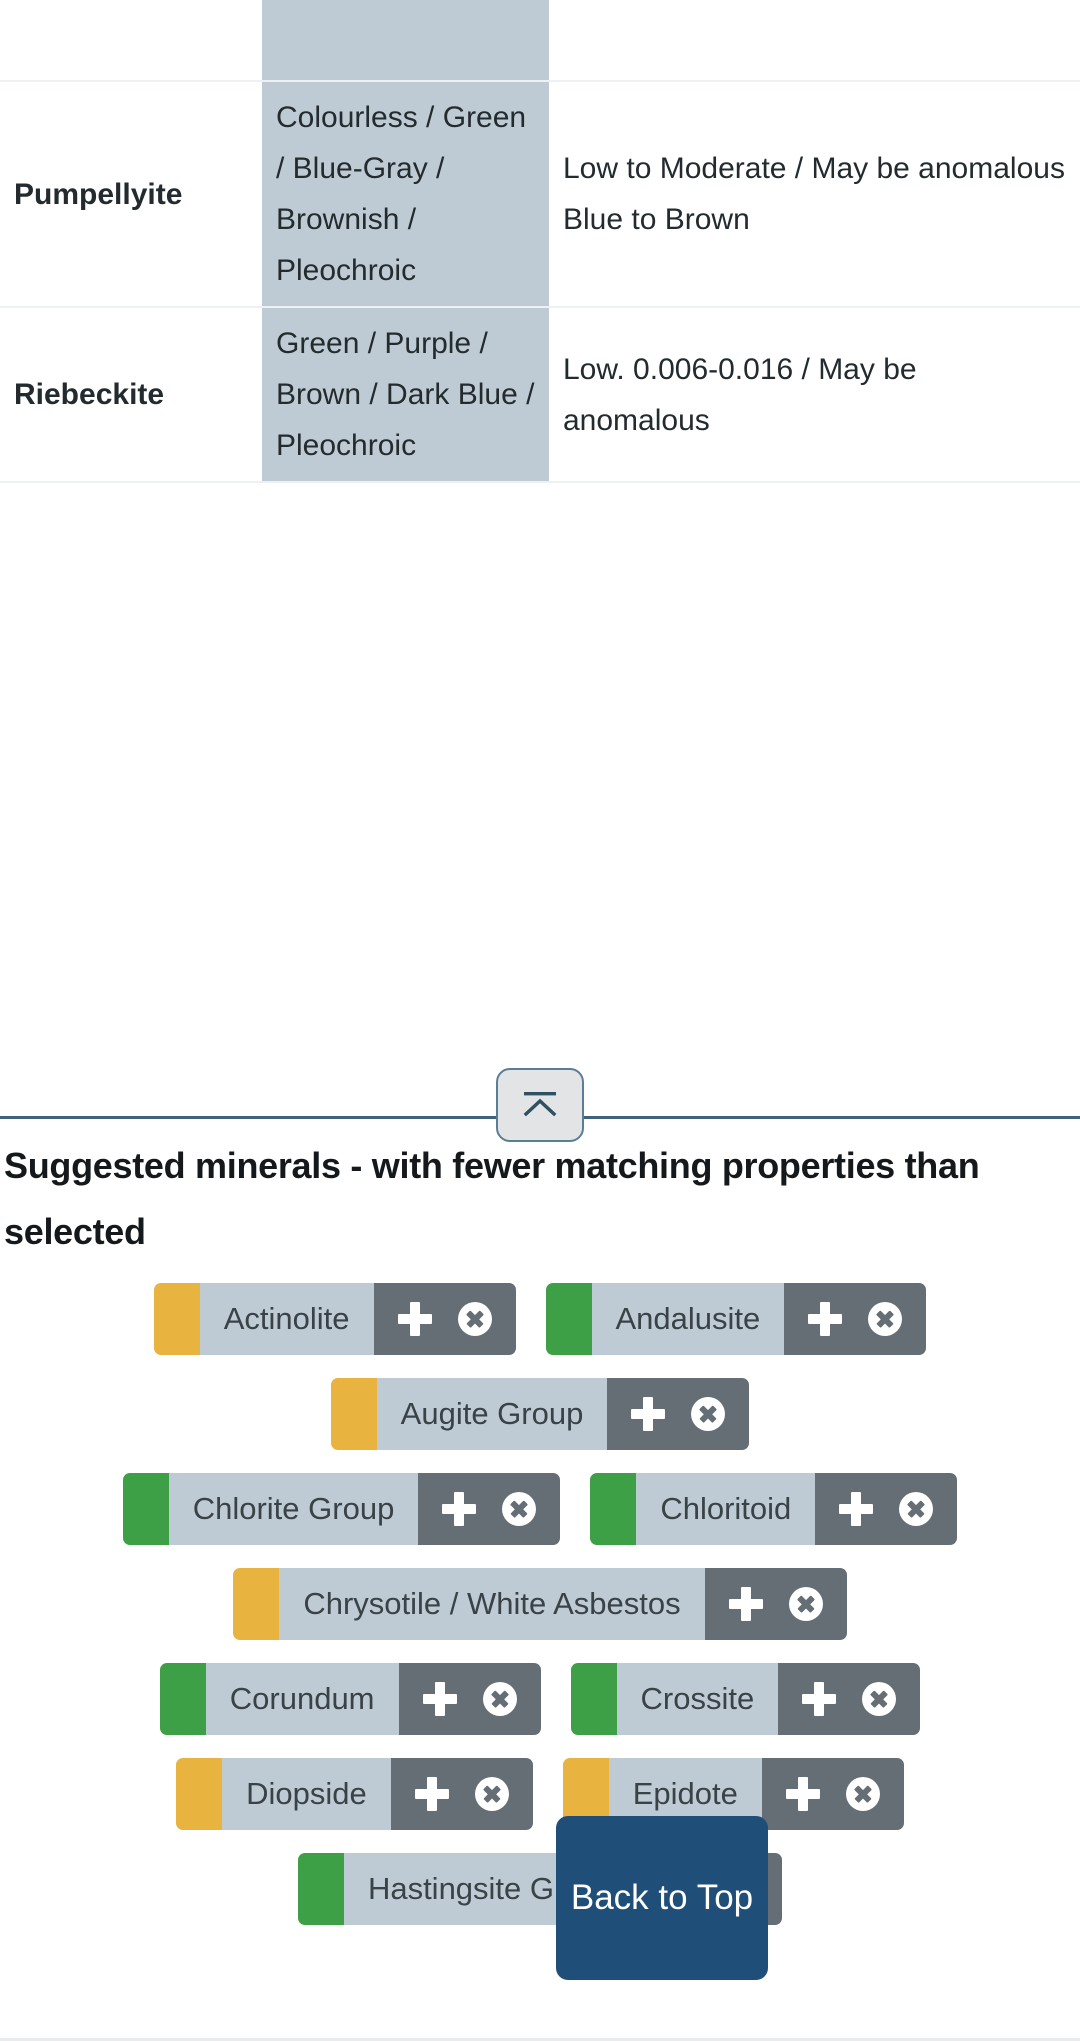  I want to click on mineral-chip-label: Chlorite Group, so click(293, 1509).